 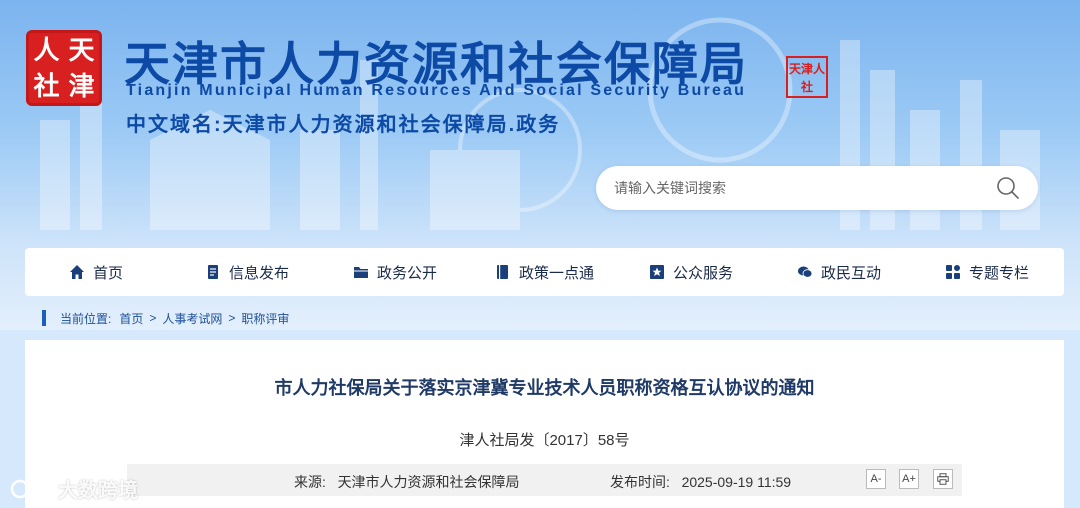 I want to click on search-input, so click(x=794, y=188).